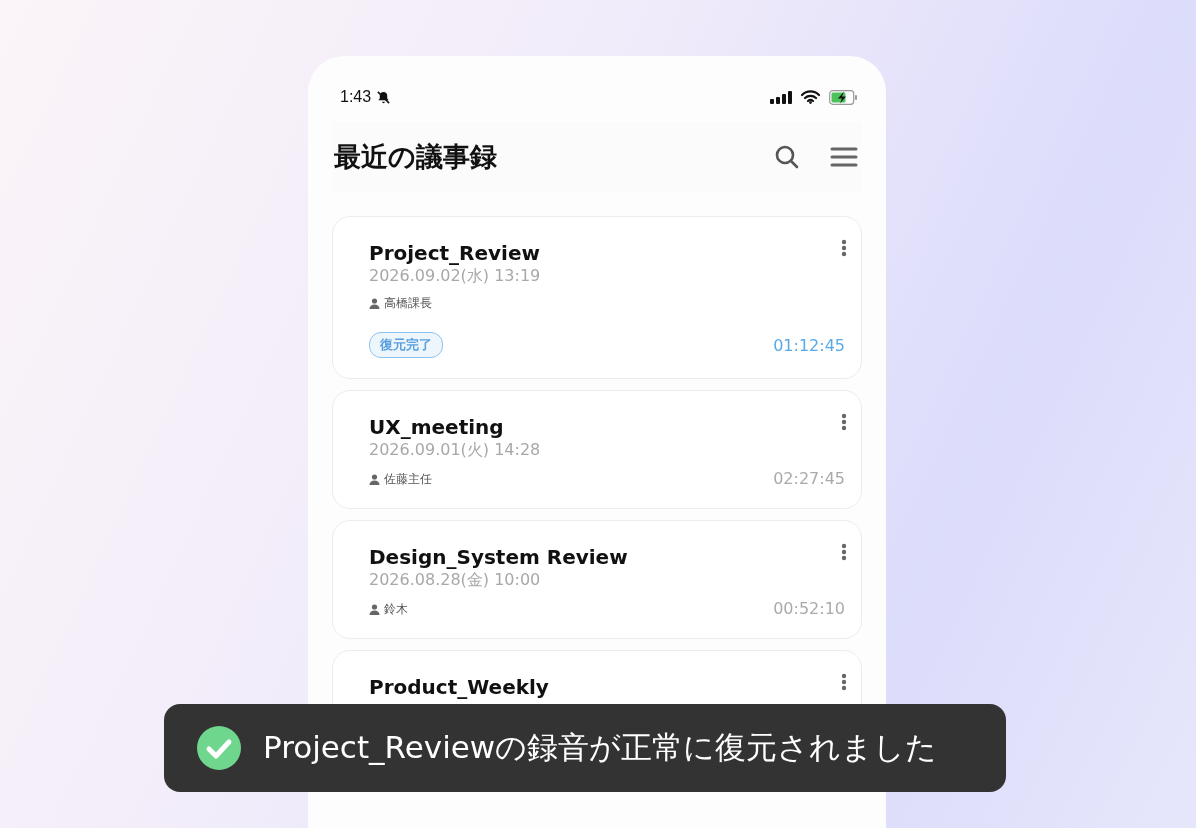  Describe the element at coordinates (597, 297) in the screenshot. I see `meeting-card: Project_Review 2026.09.02(水) 13:19 高橋課長 復元完了 01:12:45` at that location.